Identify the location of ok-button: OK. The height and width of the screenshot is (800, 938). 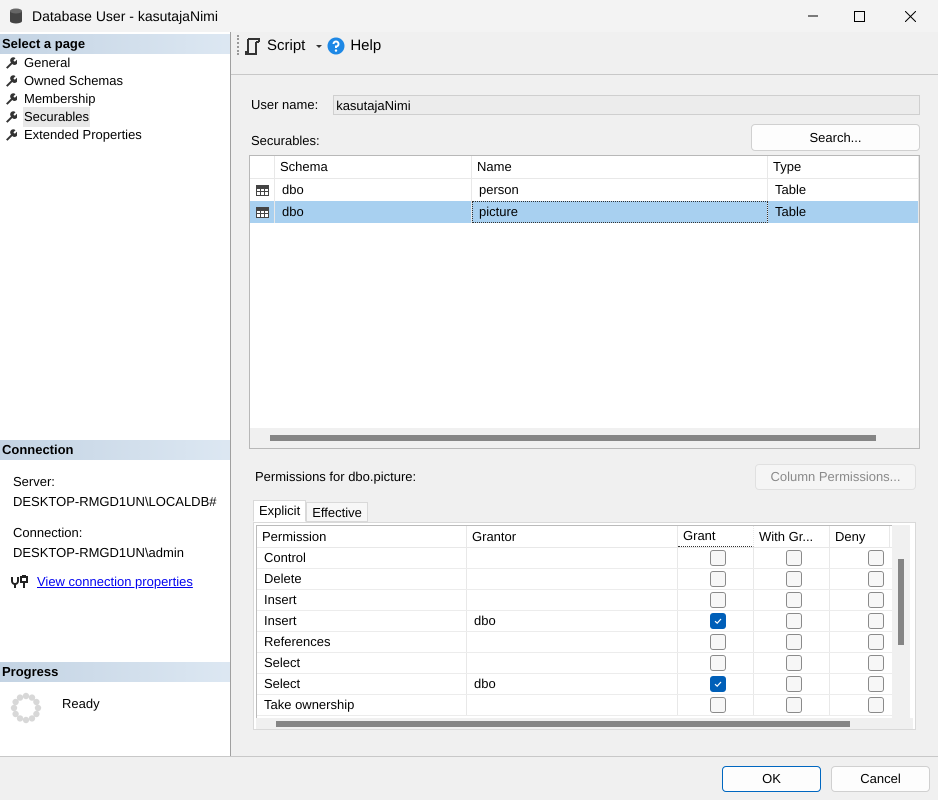
(771, 779).